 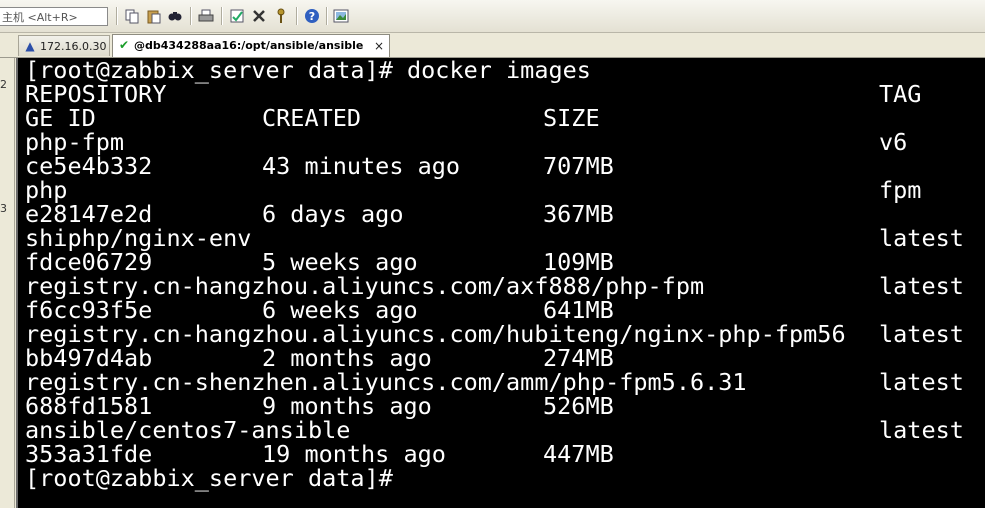 I want to click on table-row: 688fd1581 9 months ago 526MB, so click(x=500, y=406).